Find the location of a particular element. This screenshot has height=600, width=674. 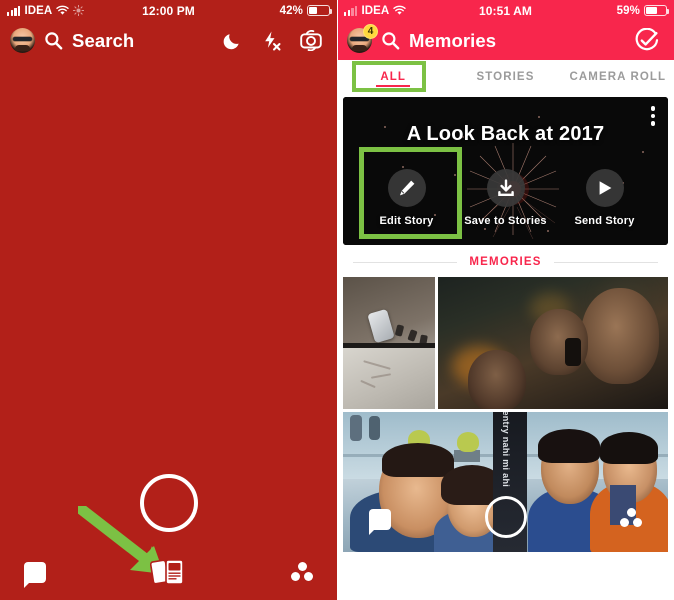

memory-thumbnail-group-of-four: Kahi entry nahi mi ahi is located at coordinates (505, 482).